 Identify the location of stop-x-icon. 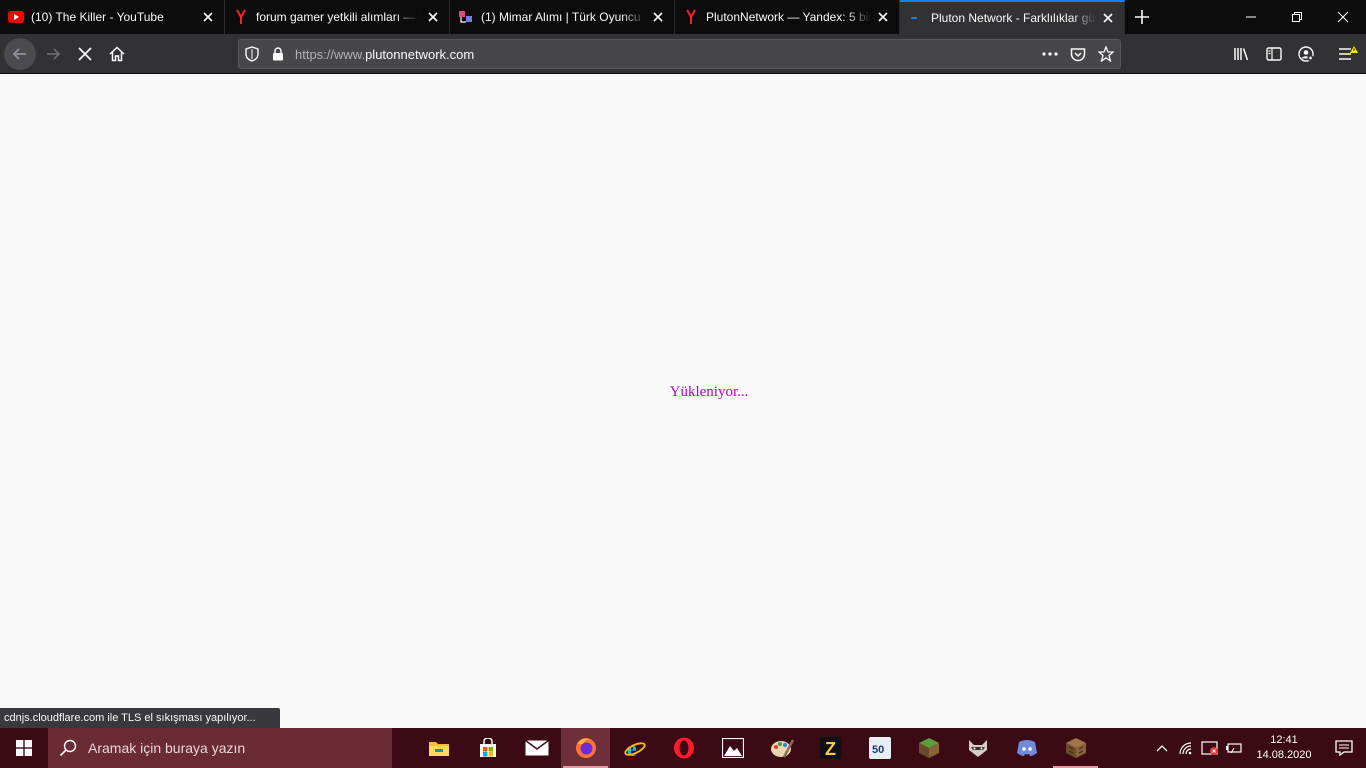
(85, 54).